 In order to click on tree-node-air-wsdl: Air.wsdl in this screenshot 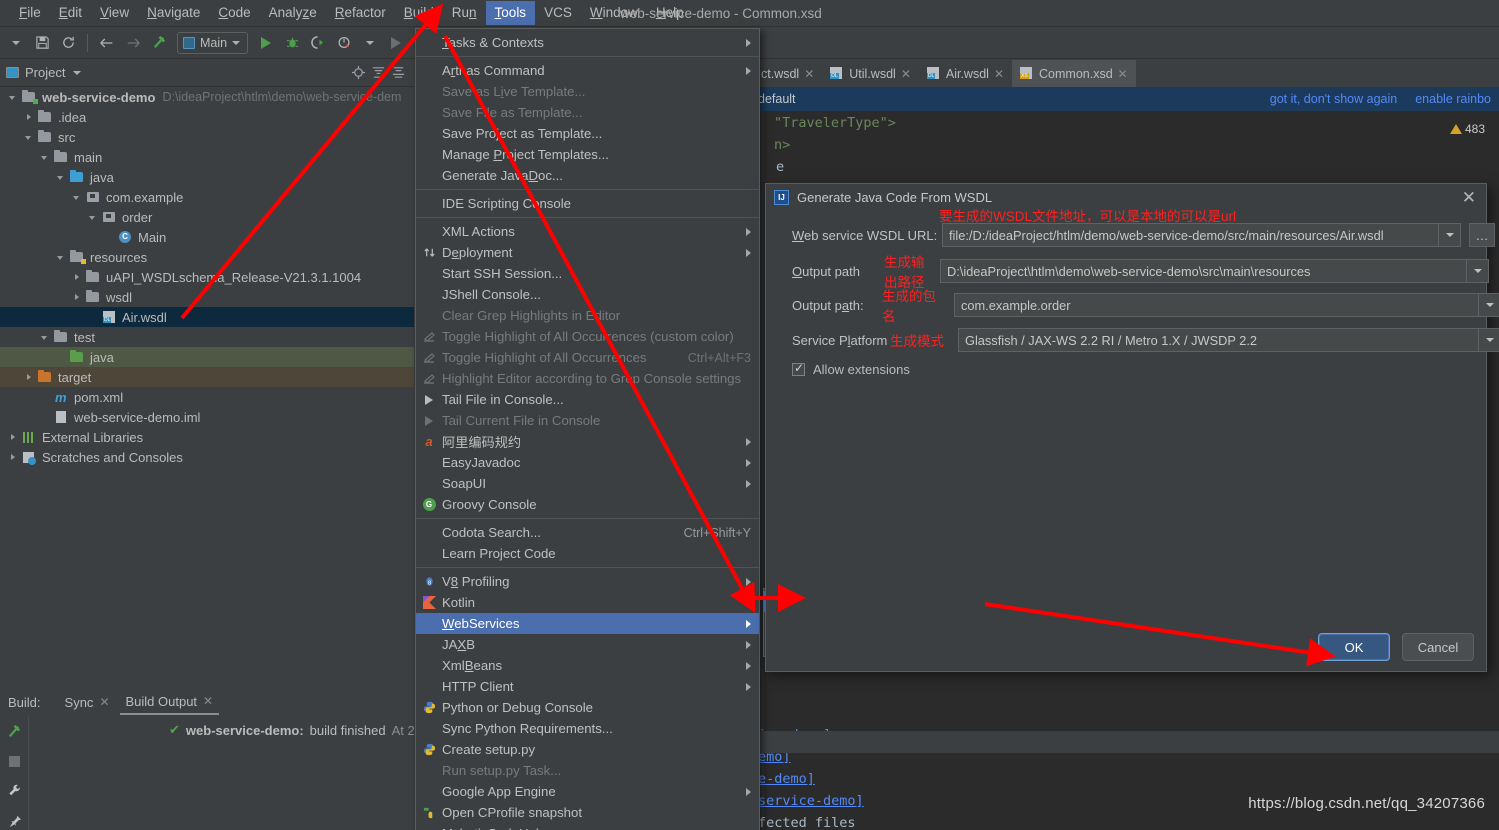, I will do `click(207, 317)`.